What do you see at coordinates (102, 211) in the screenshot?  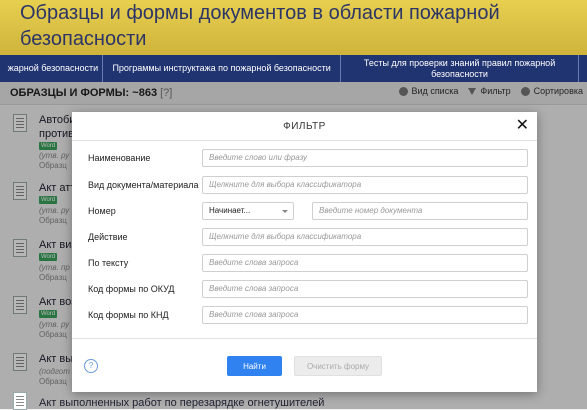 I see `field-label: Номер` at bounding box center [102, 211].